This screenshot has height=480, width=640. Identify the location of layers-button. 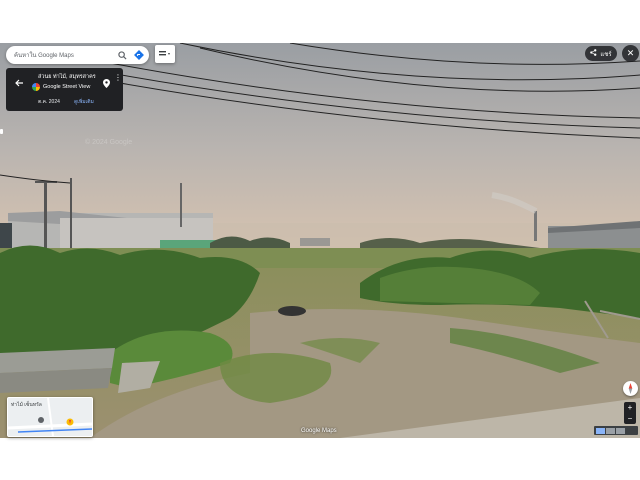
(165, 54).